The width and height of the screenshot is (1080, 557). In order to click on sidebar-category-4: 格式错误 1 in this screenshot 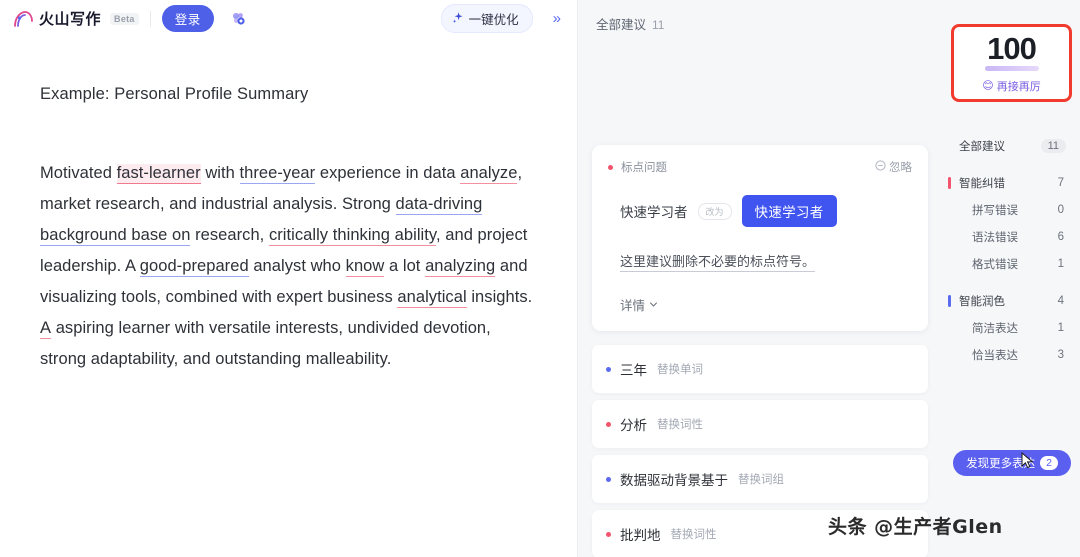, I will do `click(1011, 263)`.